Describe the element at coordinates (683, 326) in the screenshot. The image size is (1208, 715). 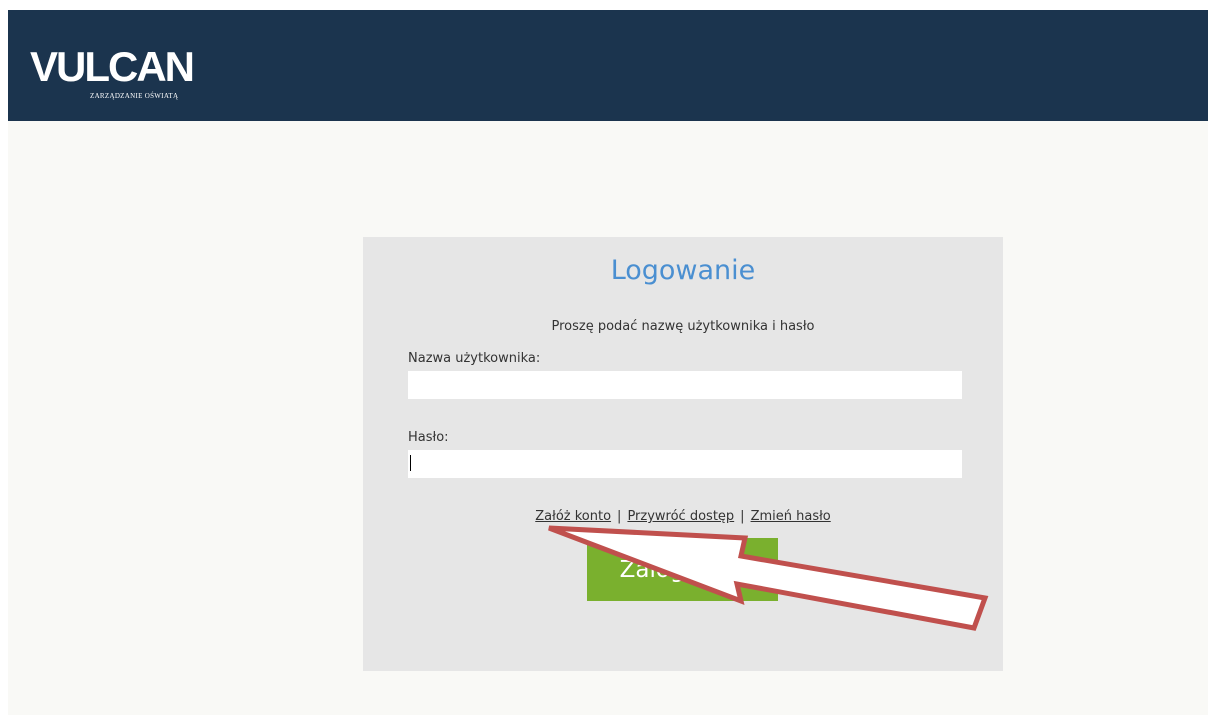
I see `login-hint: Proszę podać nazwę użytkownika i hasło` at that location.